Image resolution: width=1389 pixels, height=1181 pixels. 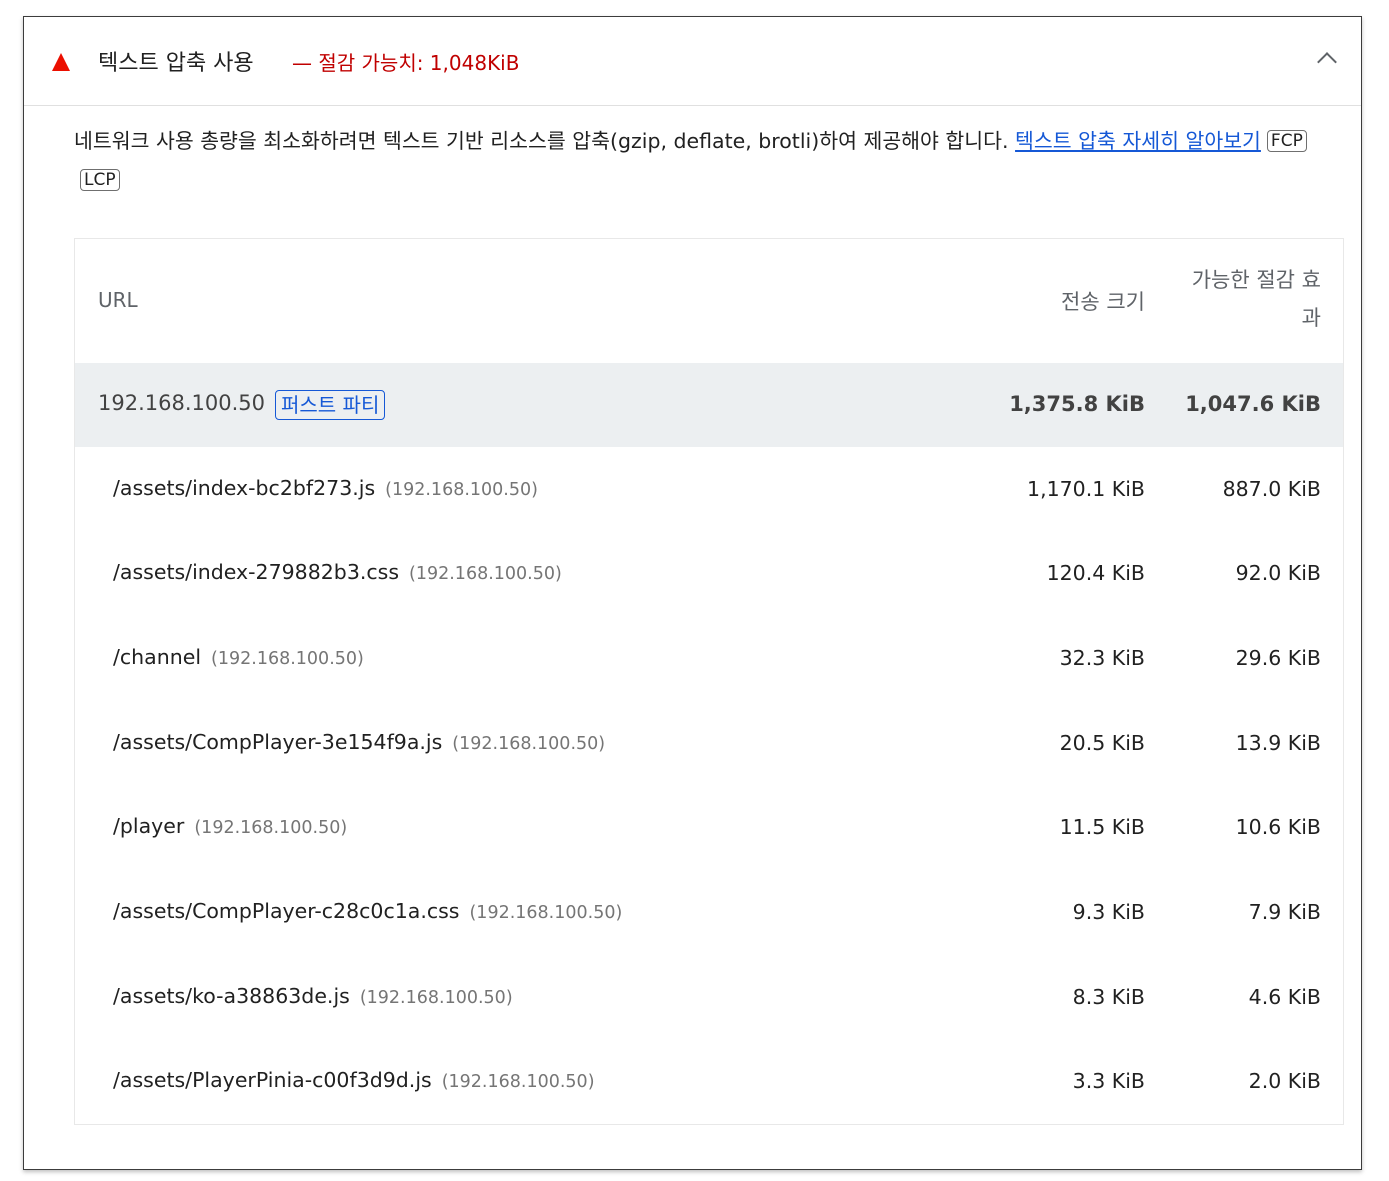 I want to click on row-transfer-size: 3.3 KiB, so click(x=1108, y=1081).